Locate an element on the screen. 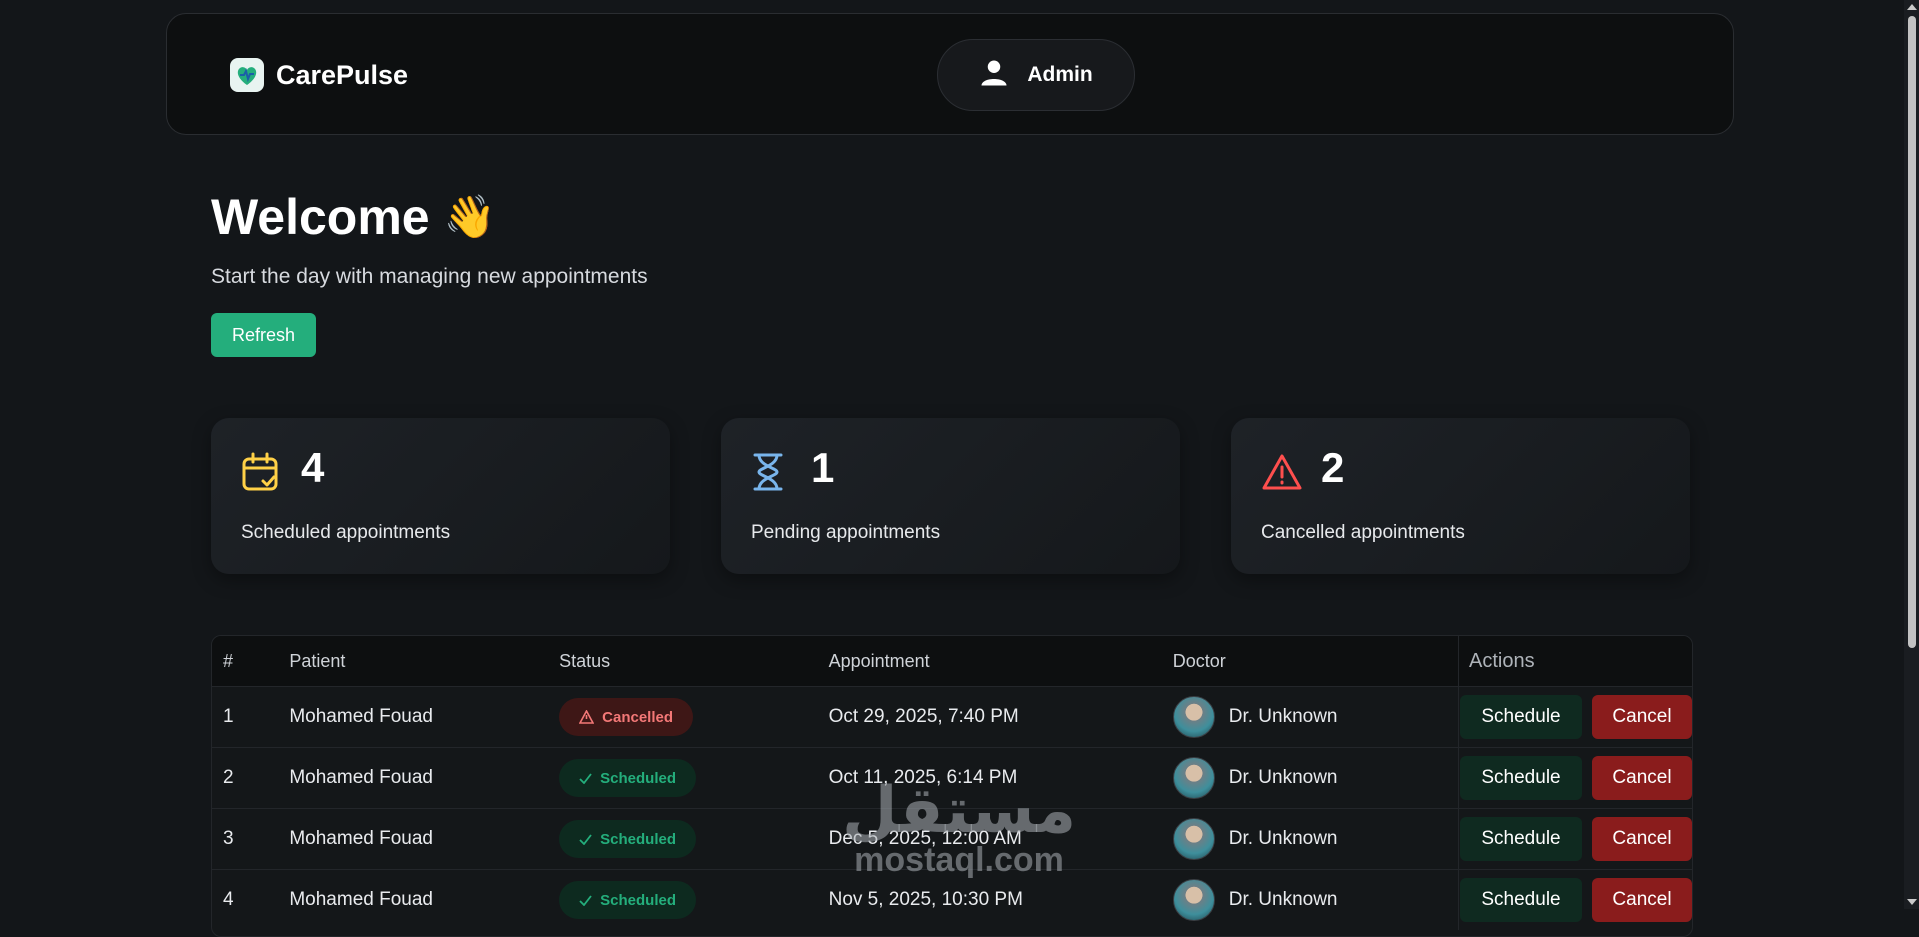 The width and height of the screenshot is (1919, 937). admin-user-pill: Admin is located at coordinates (1036, 75).